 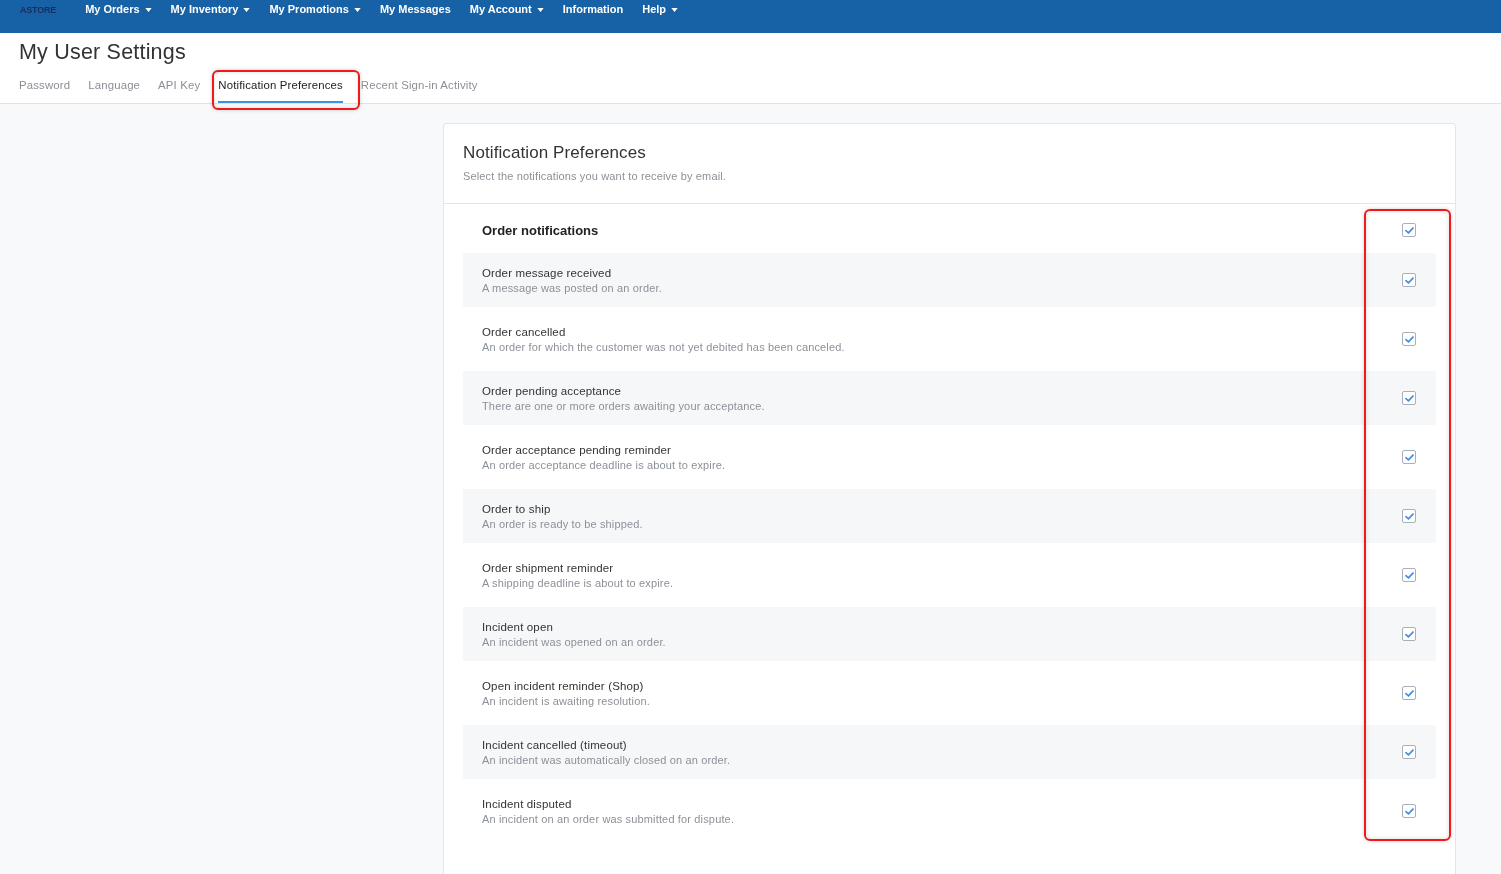 What do you see at coordinates (315, 9) in the screenshot?
I see `nav-menu-item: My Promotions` at bounding box center [315, 9].